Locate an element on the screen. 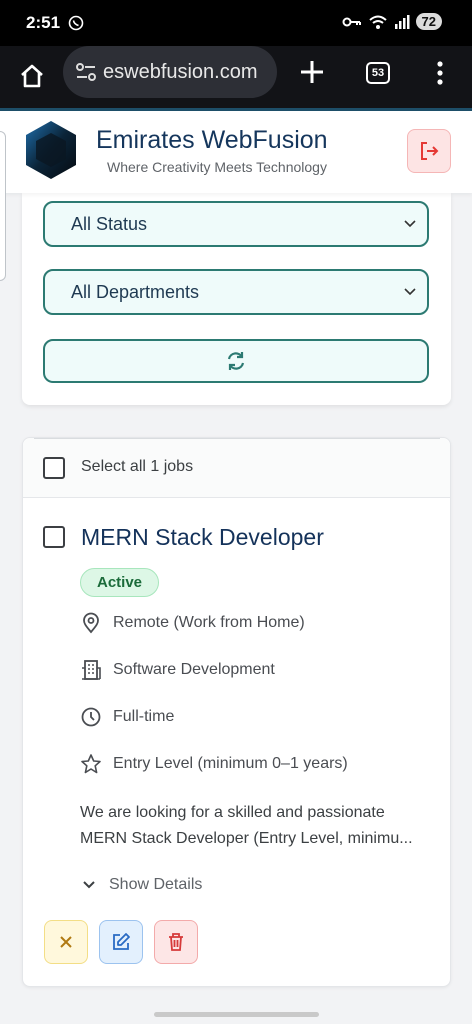 The width and height of the screenshot is (472, 1024). job-level-text: Entry Level (minimum 0–1 years) is located at coordinates (230, 763).